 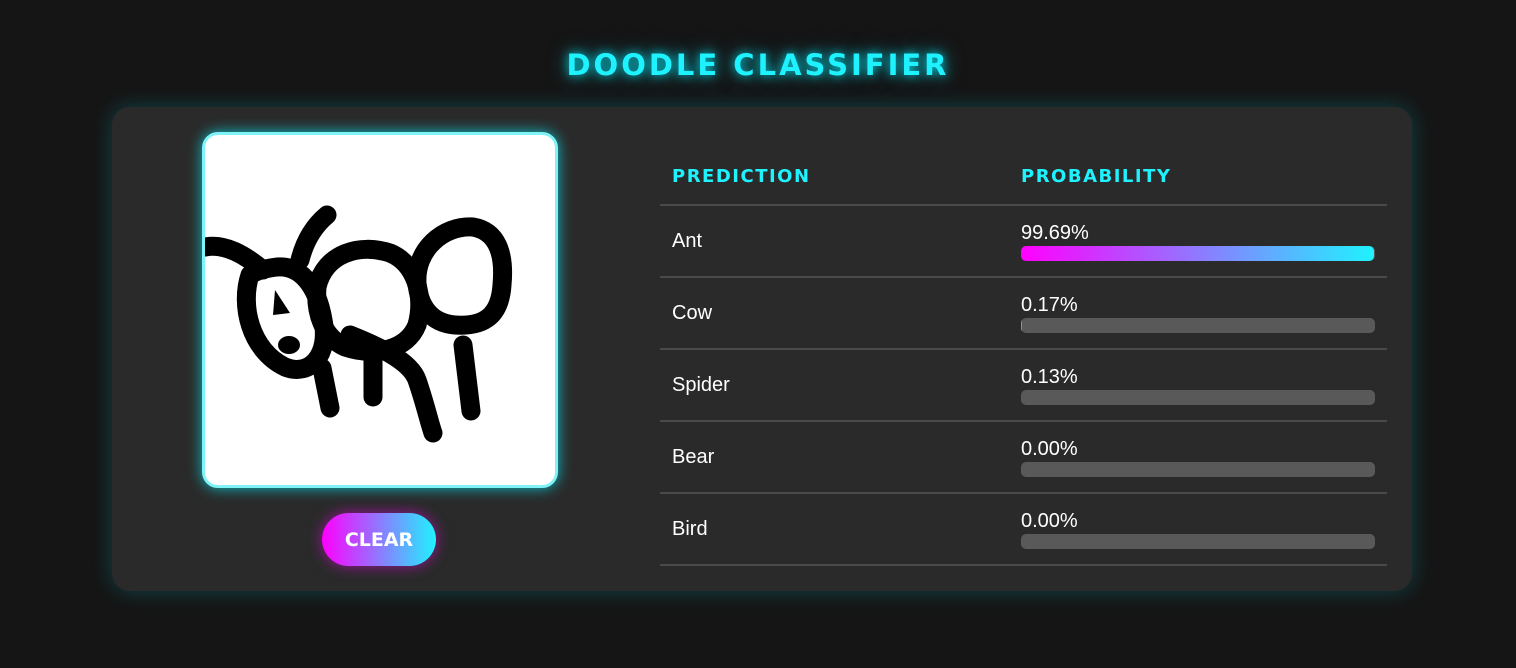 I want to click on class-label: Bird, so click(x=690, y=529).